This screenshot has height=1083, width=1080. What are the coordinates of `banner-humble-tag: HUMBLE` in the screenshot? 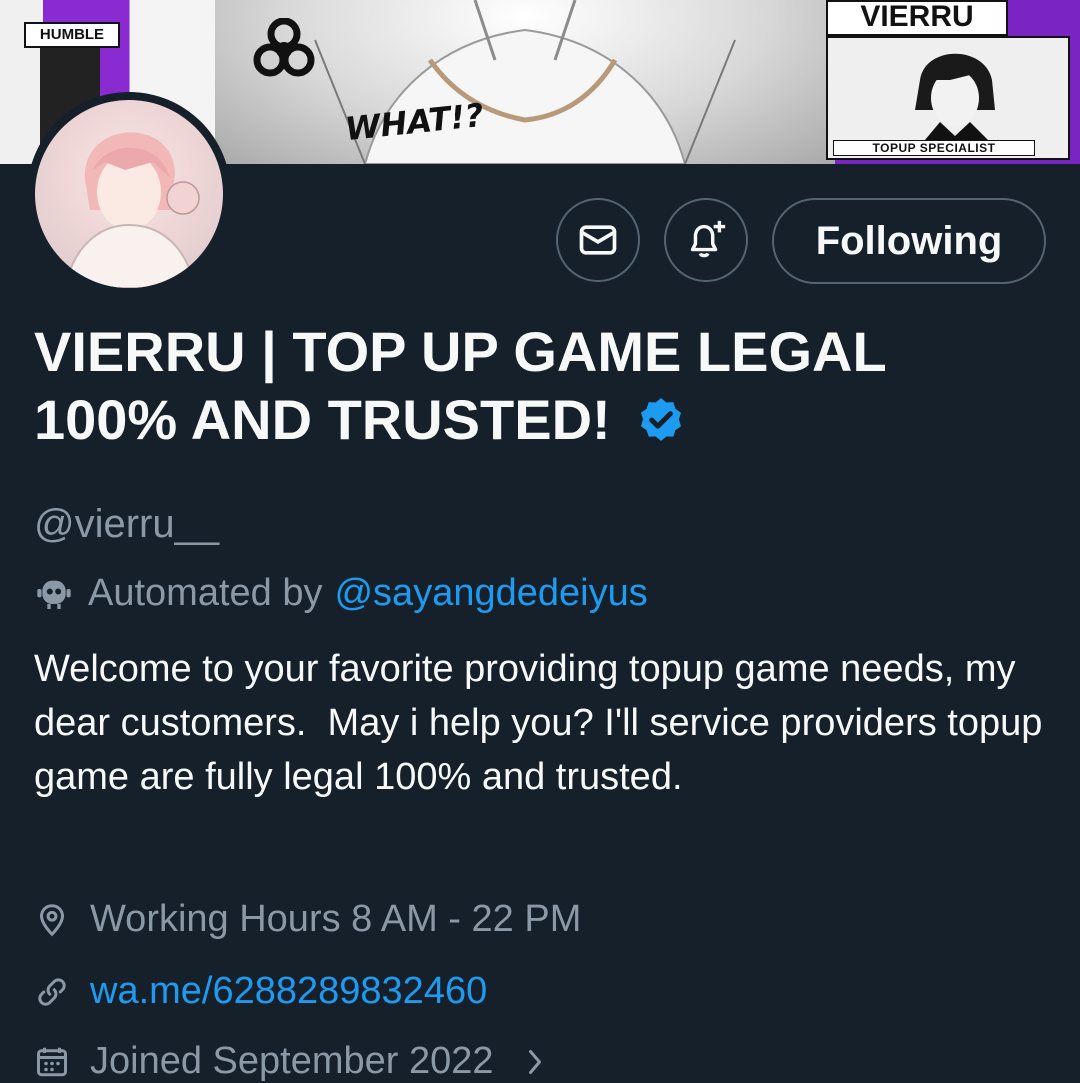 It's located at (72, 35).